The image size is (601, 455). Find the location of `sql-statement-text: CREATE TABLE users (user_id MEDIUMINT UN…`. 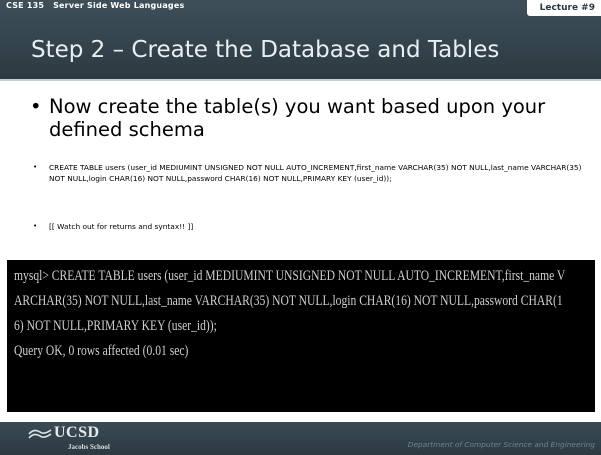

sql-statement-text: CREATE TABLE users (user_id MEDIUMINT UN… is located at coordinates (315, 173).